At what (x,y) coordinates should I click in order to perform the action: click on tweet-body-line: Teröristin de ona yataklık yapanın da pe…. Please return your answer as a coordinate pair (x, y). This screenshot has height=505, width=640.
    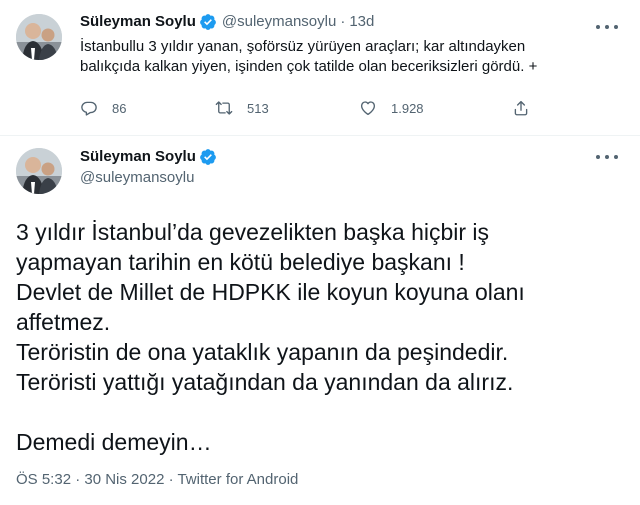
    Looking at the image, I should click on (262, 352).